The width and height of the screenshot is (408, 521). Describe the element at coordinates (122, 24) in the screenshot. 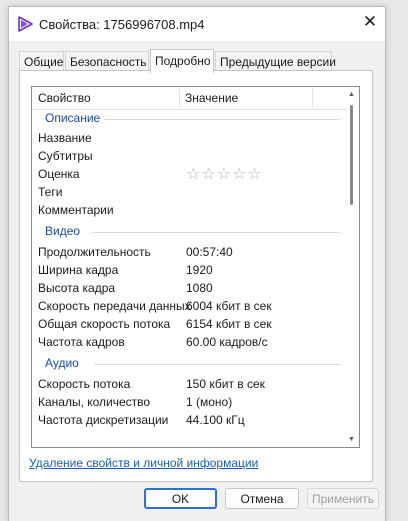

I see `window-title: Свойства: 1756996708.mp4` at that location.